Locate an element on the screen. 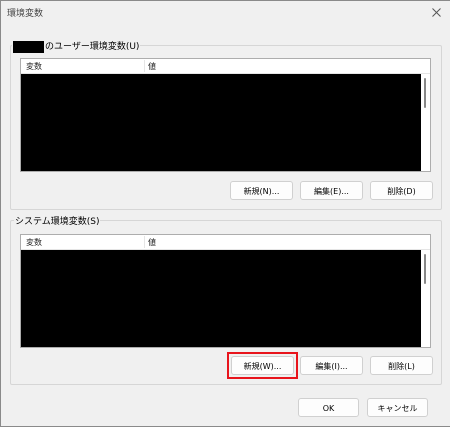 This screenshot has width=450, height=427. system-variables-label: システム環境変数(S) is located at coordinates (57, 220).